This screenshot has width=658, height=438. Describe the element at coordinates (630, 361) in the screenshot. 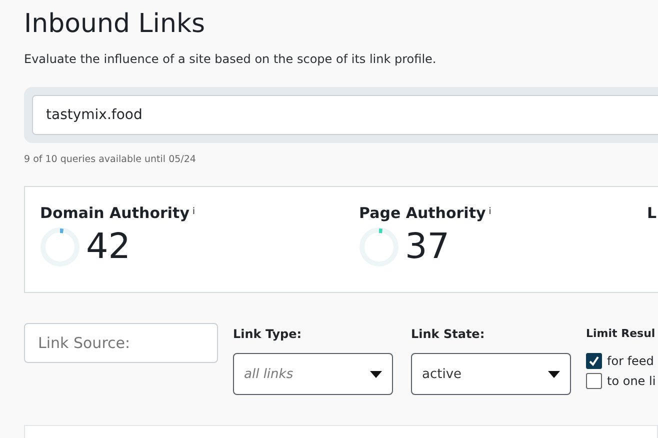

I see `checkbox-label: for feed` at that location.